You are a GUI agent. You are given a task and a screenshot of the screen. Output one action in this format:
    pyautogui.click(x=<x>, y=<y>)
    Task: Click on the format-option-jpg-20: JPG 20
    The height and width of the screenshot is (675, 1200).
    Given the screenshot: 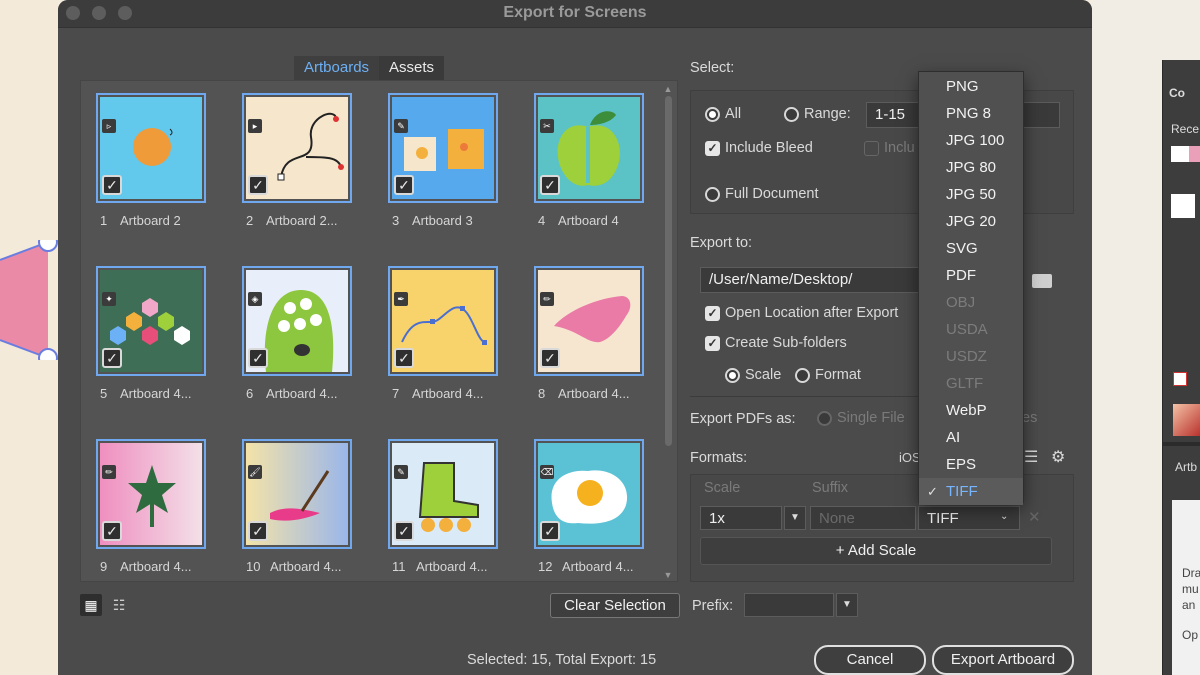 What is the action you would take?
    pyautogui.click(x=971, y=221)
    